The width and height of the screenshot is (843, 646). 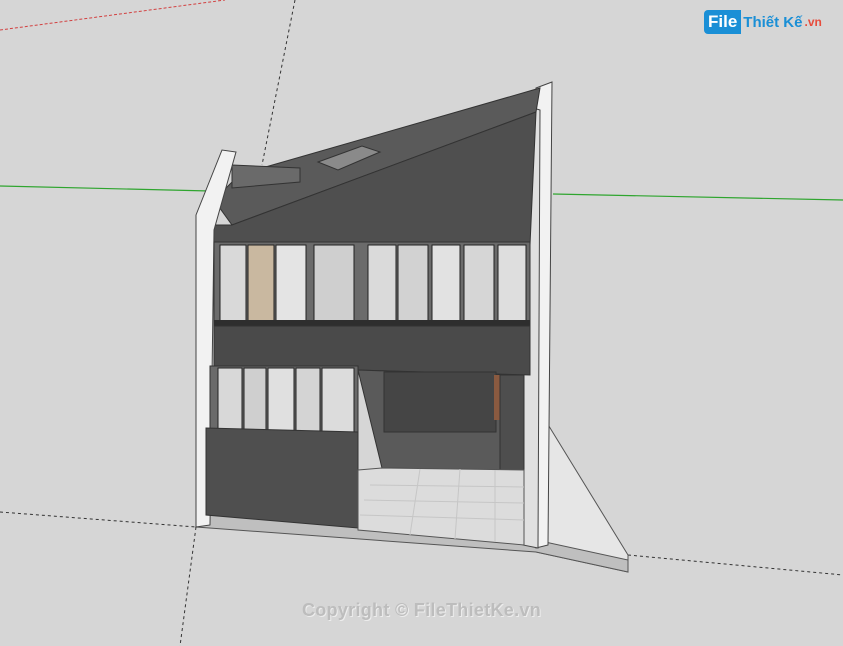 What do you see at coordinates (188, 586) in the screenshot?
I see `dashed-axis-vertical-bottom` at bounding box center [188, 586].